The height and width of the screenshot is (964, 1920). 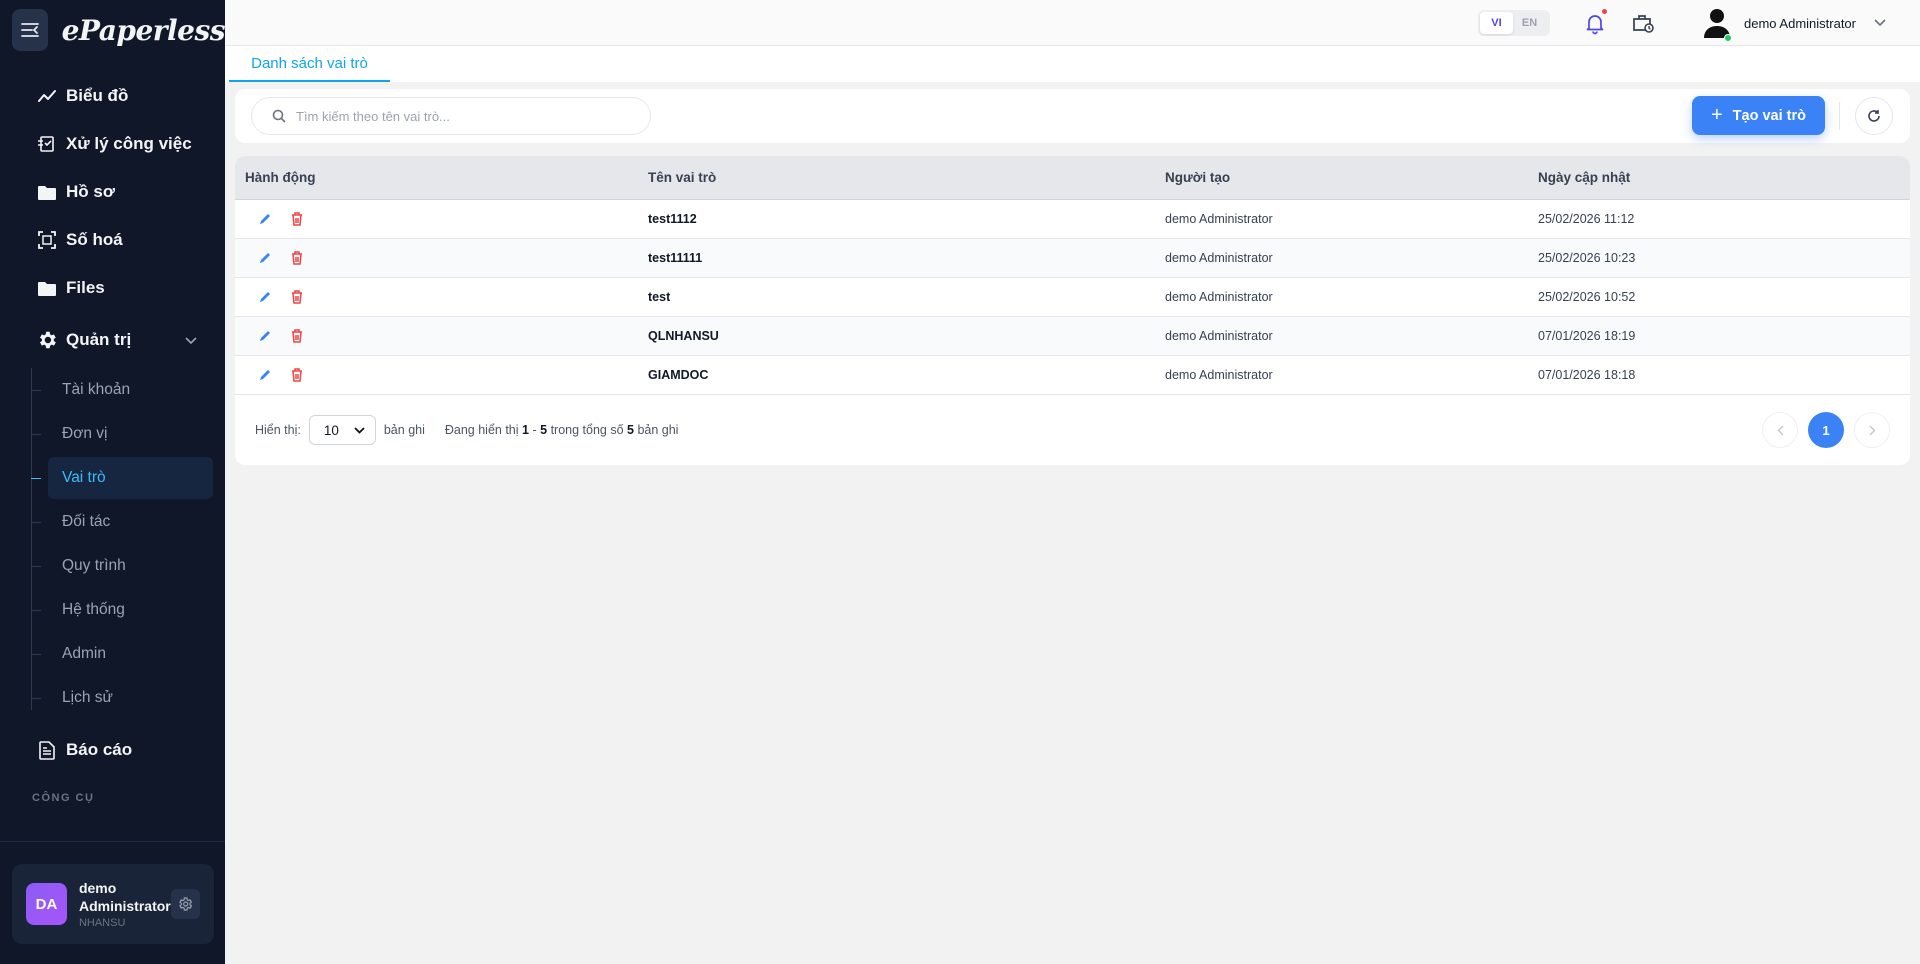 What do you see at coordinates (1529, 23) in the screenshot?
I see `lang-en-button: EN` at bounding box center [1529, 23].